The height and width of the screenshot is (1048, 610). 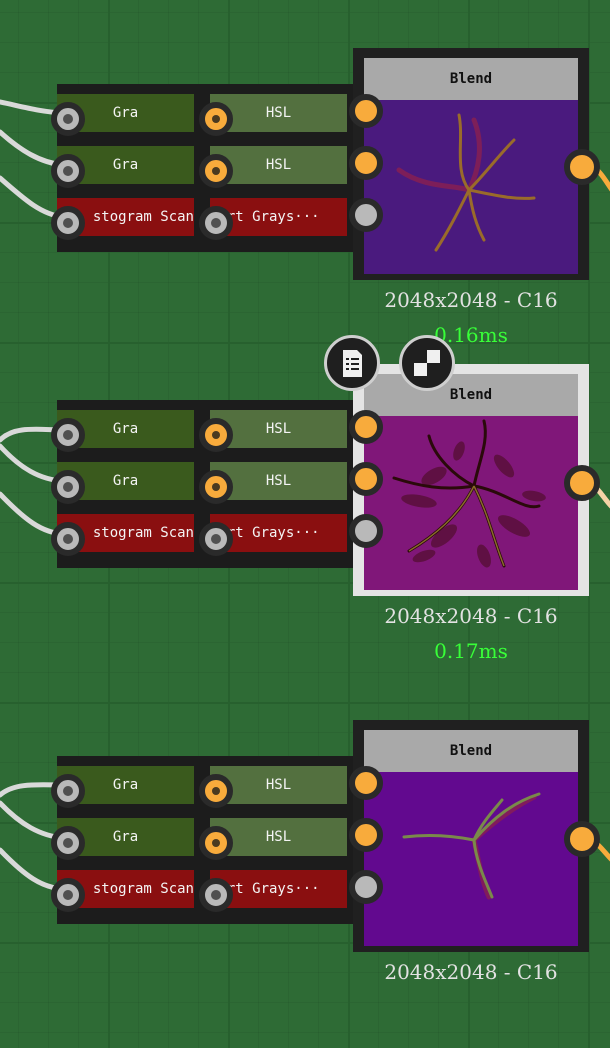 What do you see at coordinates (427, 363) in the screenshot?
I see `checker-icon` at bounding box center [427, 363].